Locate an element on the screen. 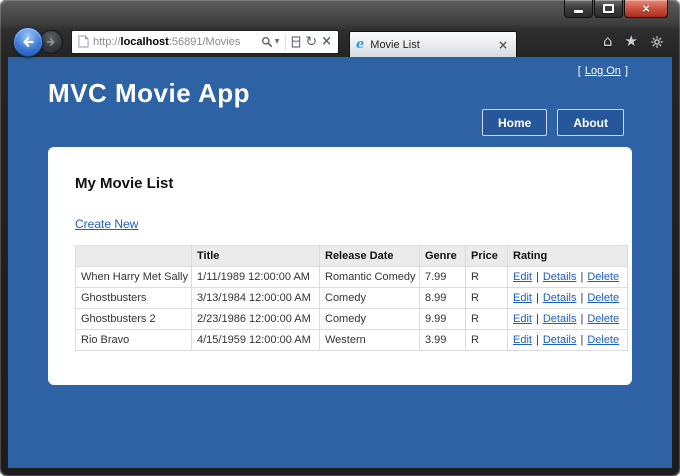  address-bar-divider is located at coordinates (286, 41).